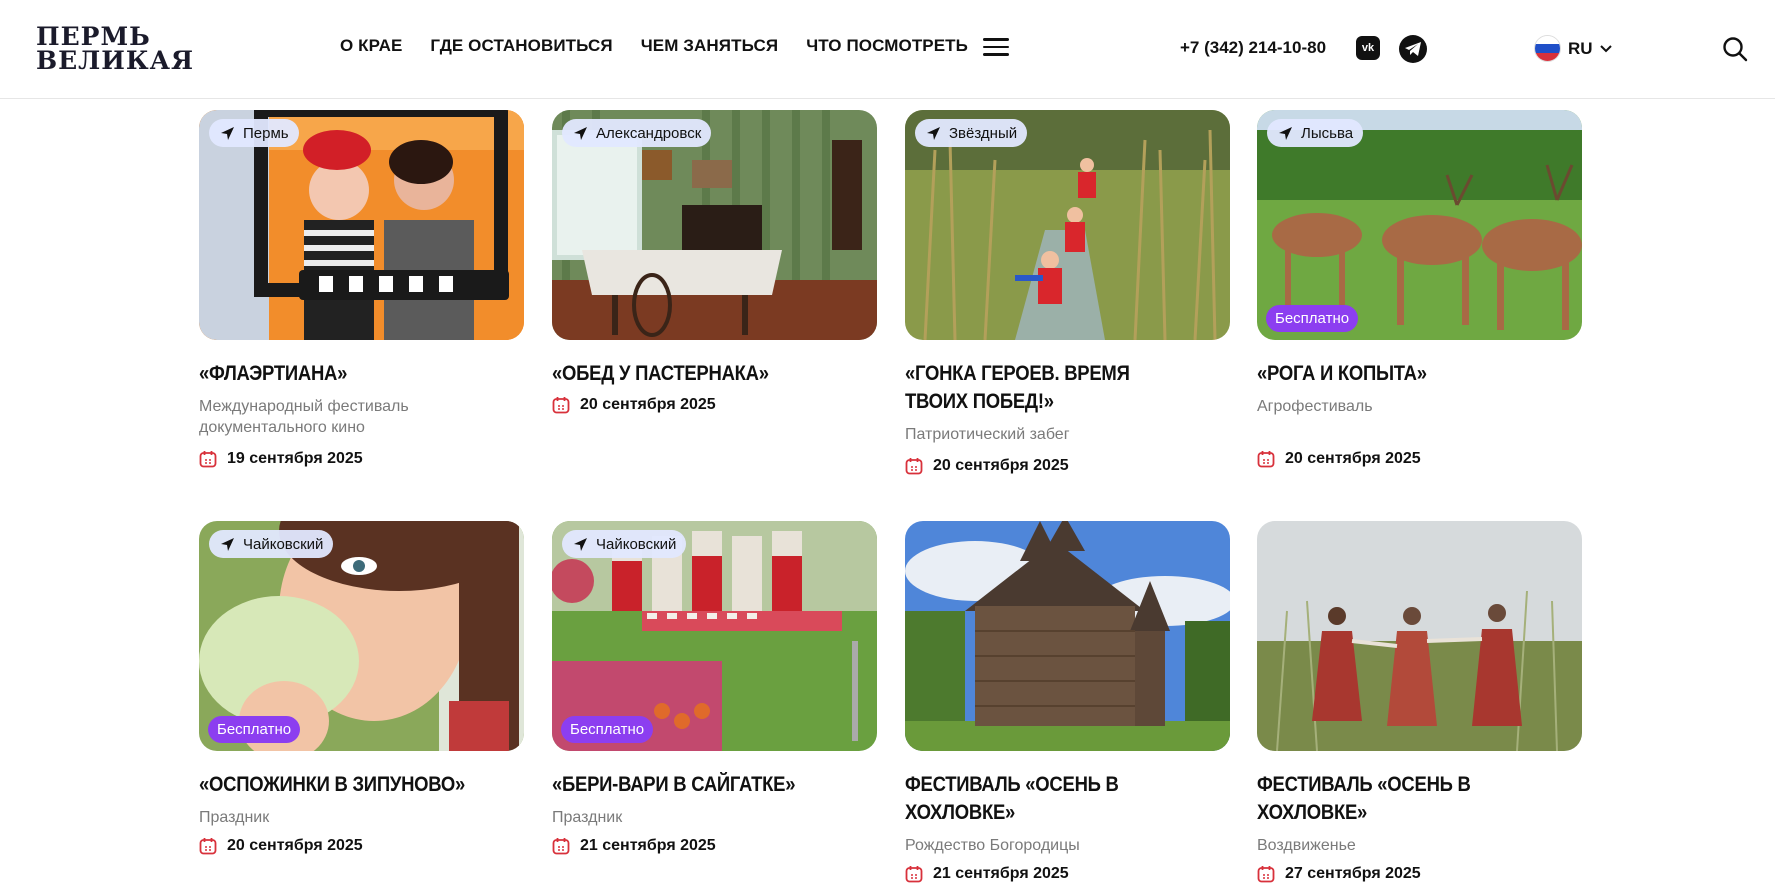 The image size is (1775, 883). I want to click on wooden-church-photo-illustration, so click(1067, 636).